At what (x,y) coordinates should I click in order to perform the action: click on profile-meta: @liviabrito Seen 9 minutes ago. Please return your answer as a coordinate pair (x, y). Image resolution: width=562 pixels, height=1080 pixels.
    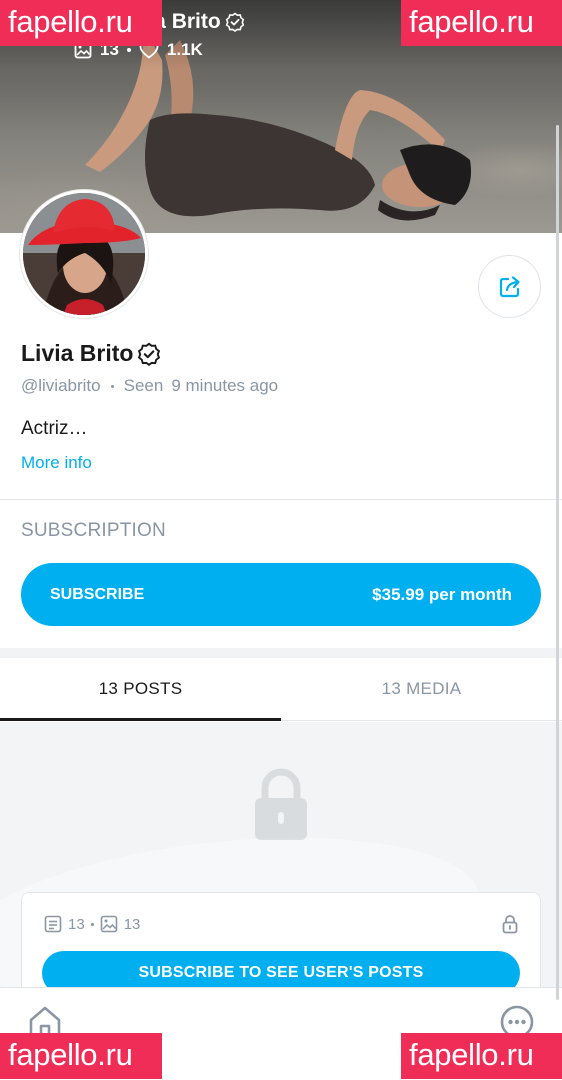
    Looking at the image, I should click on (149, 386).